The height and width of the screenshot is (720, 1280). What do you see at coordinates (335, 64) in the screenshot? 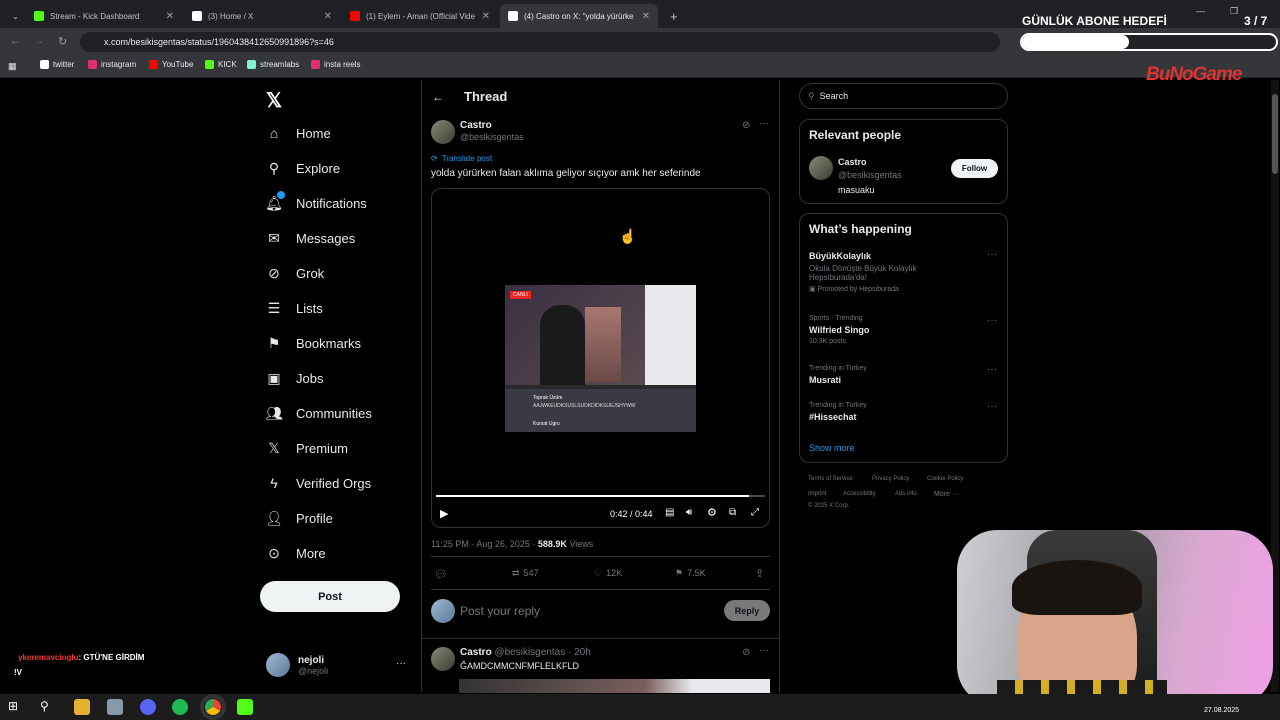
I see `bookmark-insta-reels: insta reels` at bounding box center [335, 64].